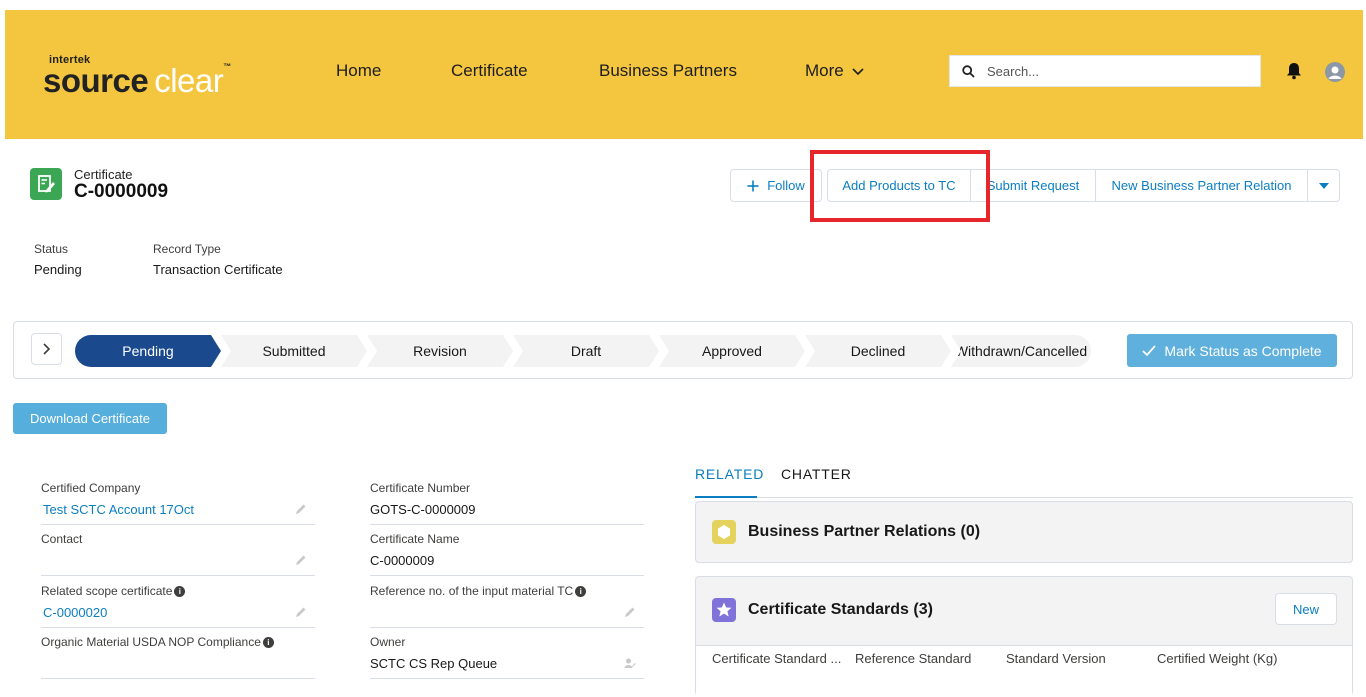 This screenshot has width=1366, height=697. Describe the element at coordinates (586, 351) in the screenshot. I see `path-stage: Draft` at that location.